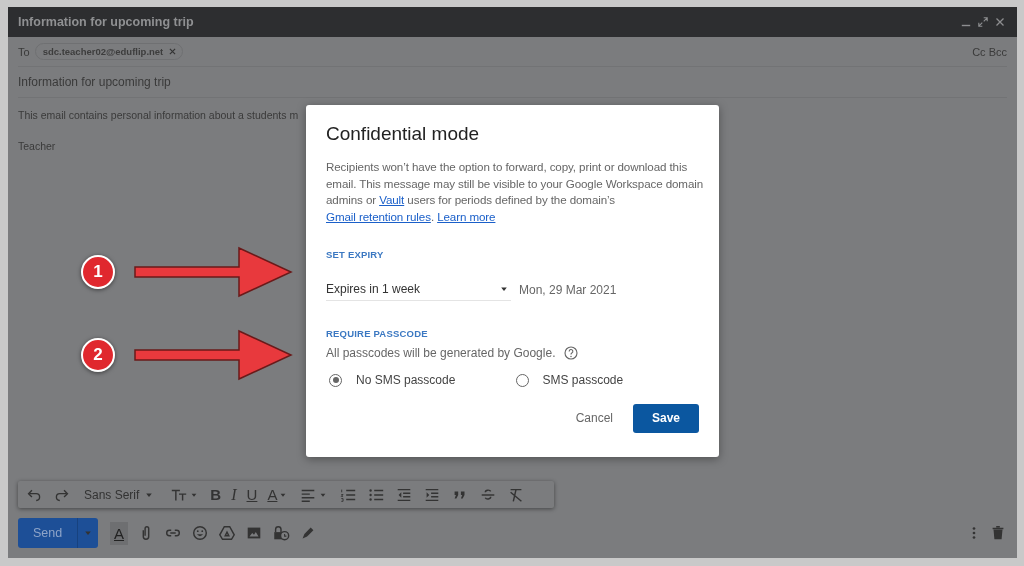 The image size is (1024, 566). What do you see at coordinates (594, 418) in the screenshot?
I see `cancel-button: Cancel` at bounding box center [594, 418].